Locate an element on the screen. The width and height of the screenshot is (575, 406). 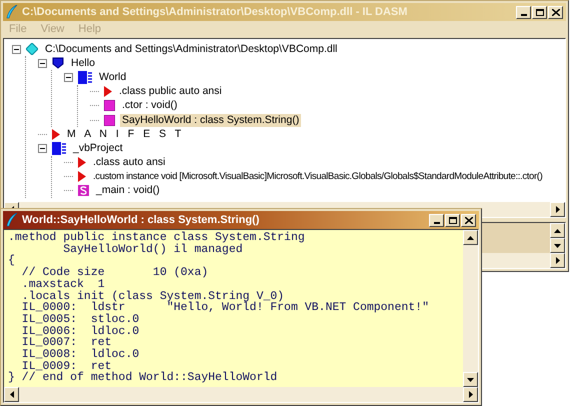
code-line: // Code size 10 (0xa) is located at coordinates (114, 273).